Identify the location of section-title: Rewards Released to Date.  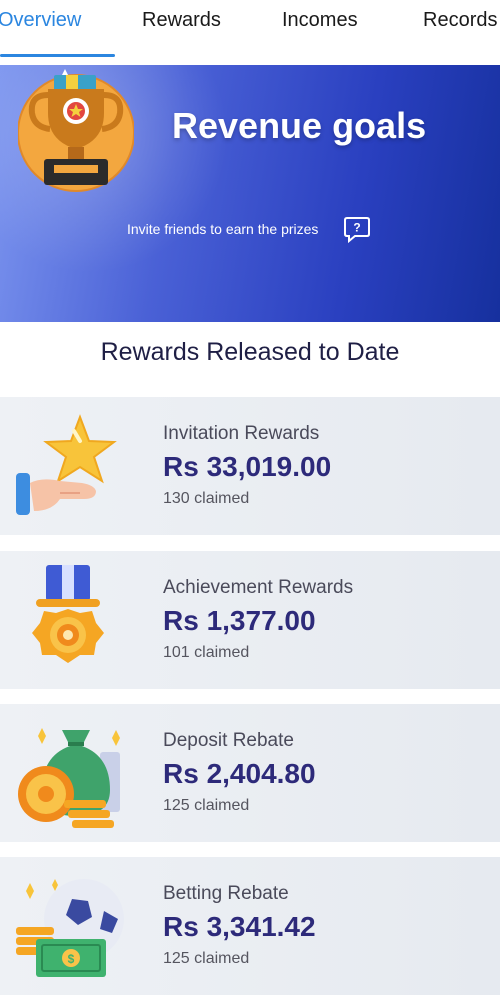
(250, 352).